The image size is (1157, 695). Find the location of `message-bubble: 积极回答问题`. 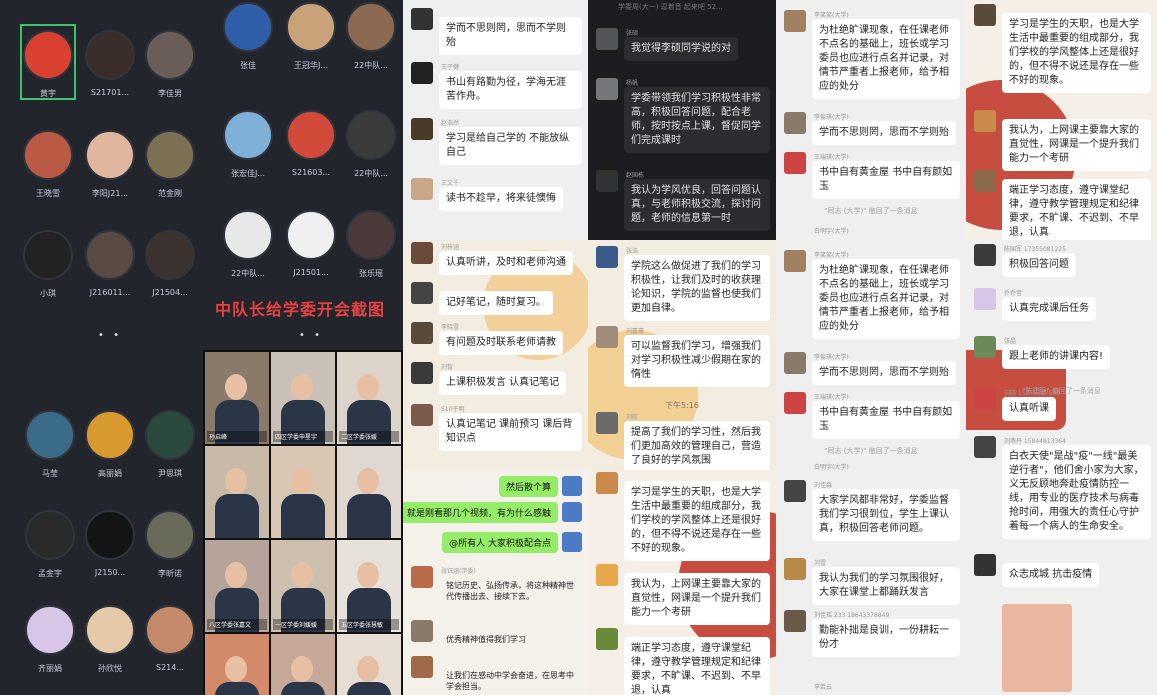

message-bubble: 积极回答问题 is located at coordinates (1039, 265).